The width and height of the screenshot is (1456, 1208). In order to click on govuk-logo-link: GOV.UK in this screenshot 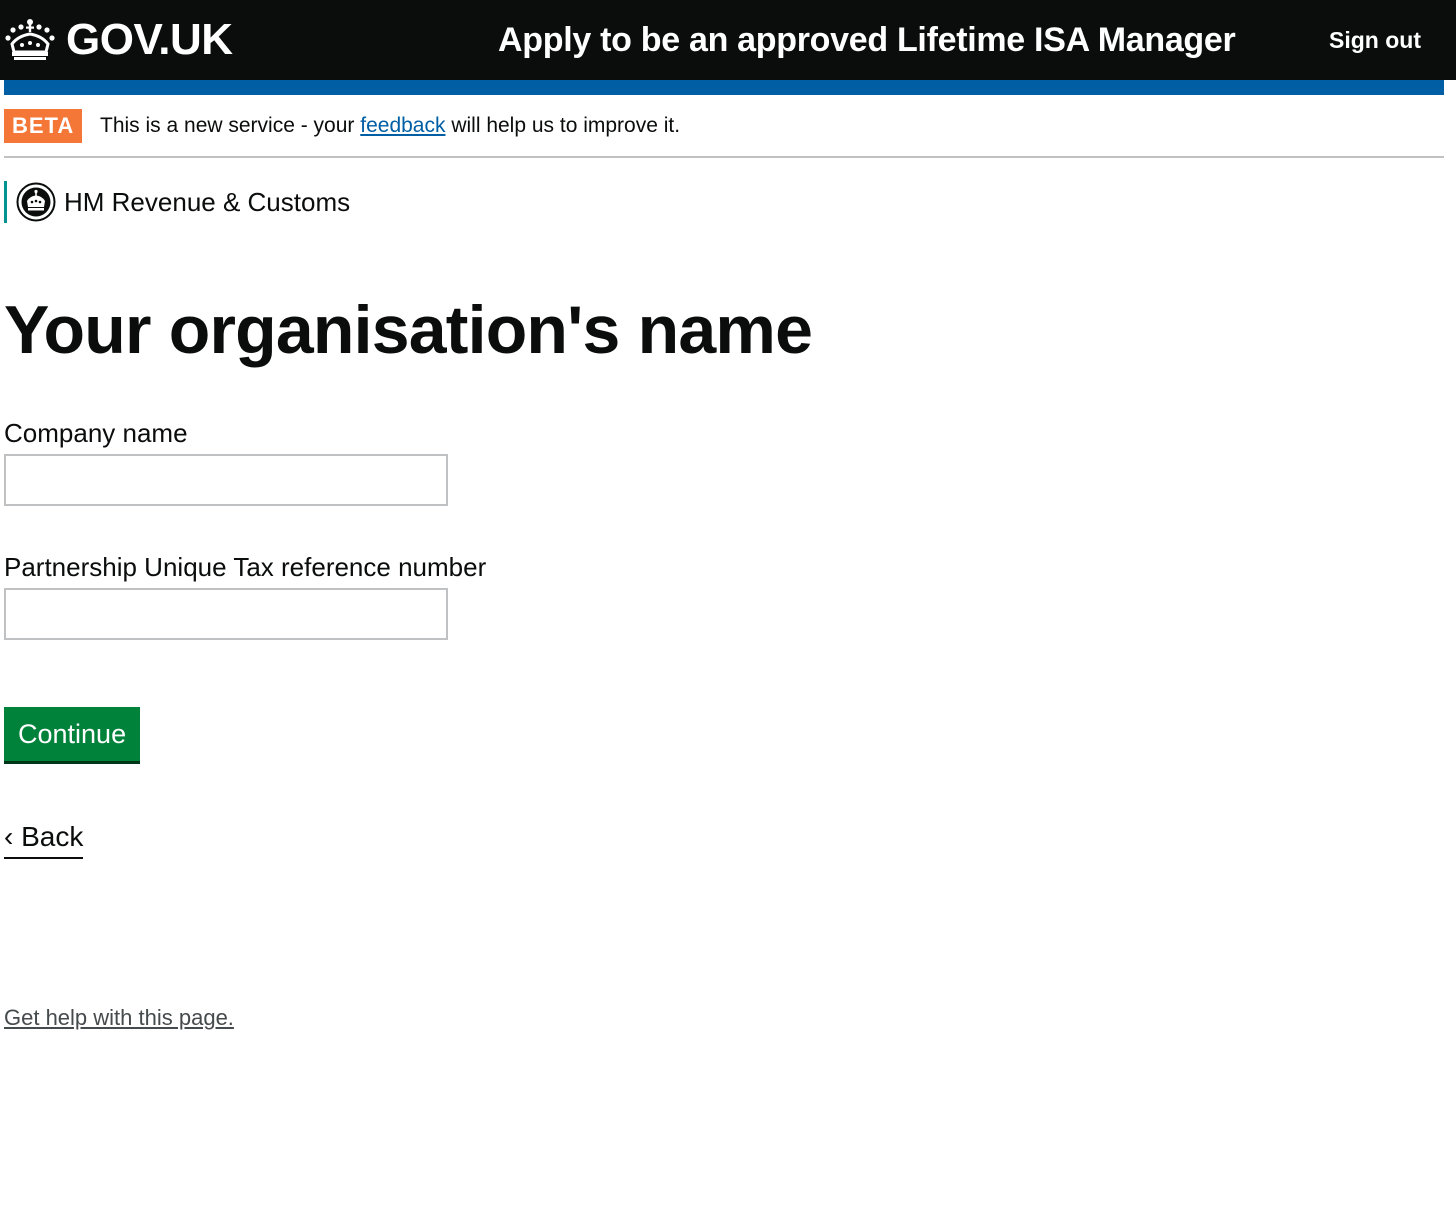, I will do `click(118, 40)`.